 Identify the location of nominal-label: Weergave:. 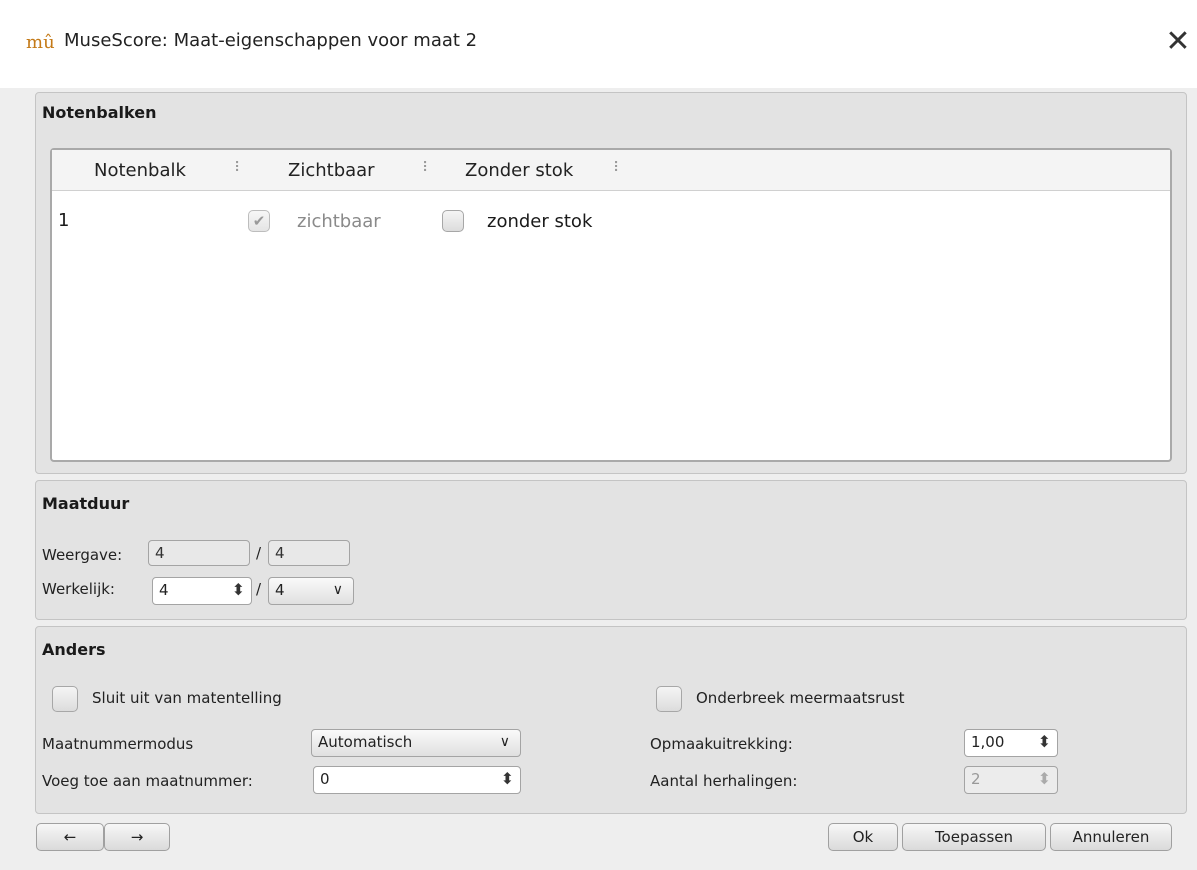
(82, 555).